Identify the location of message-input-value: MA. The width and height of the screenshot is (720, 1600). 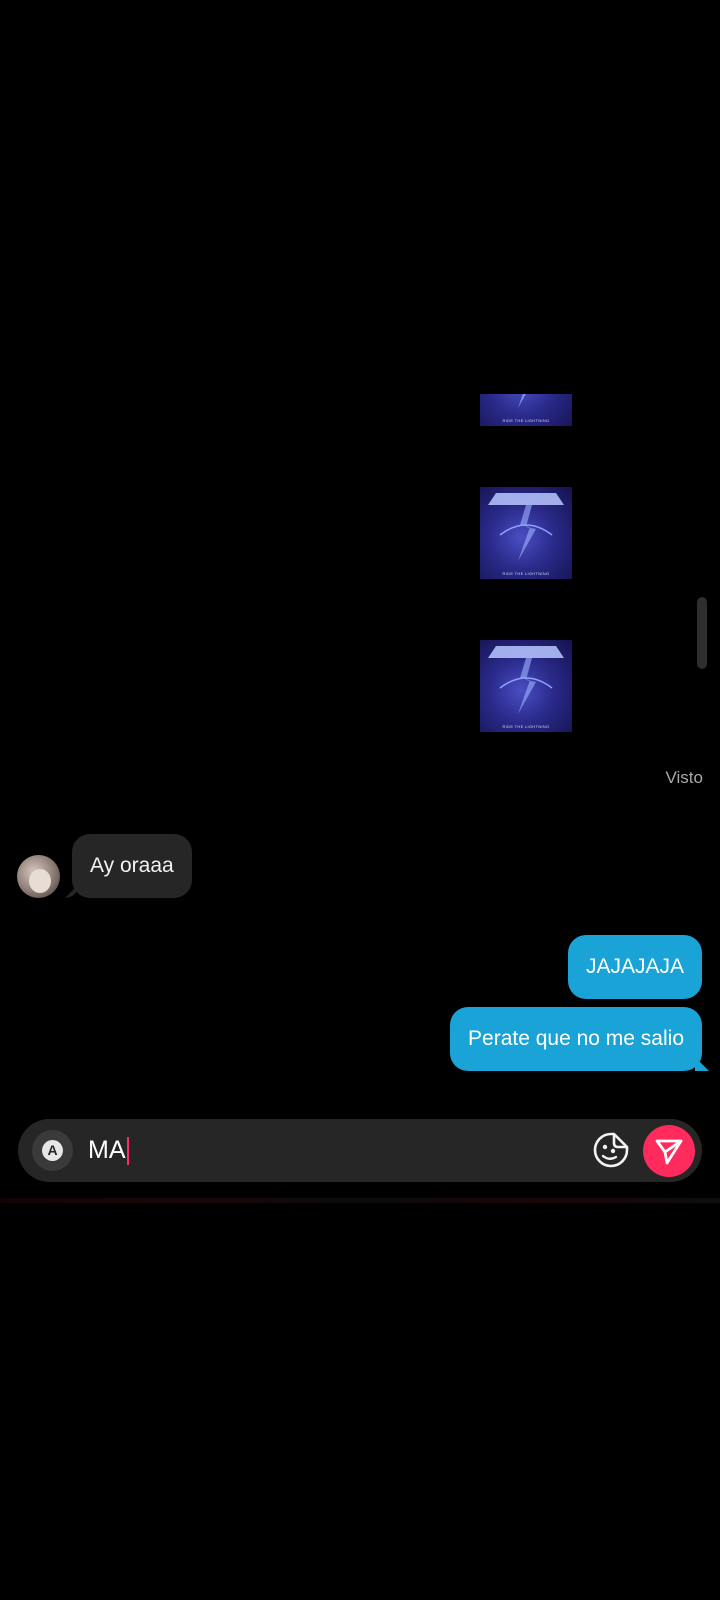
(107, 1150).